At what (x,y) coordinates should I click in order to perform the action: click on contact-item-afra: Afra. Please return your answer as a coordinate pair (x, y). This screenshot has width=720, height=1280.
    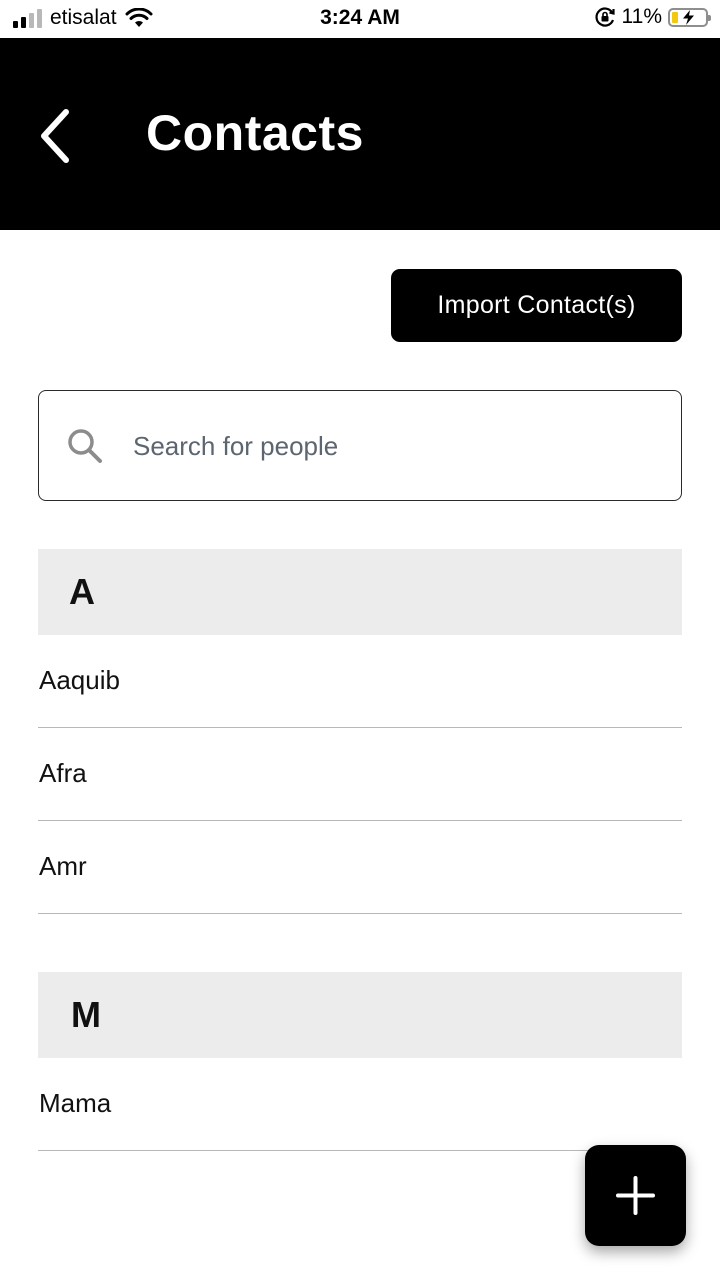
    Looking at the image, I should click on (360, 774).